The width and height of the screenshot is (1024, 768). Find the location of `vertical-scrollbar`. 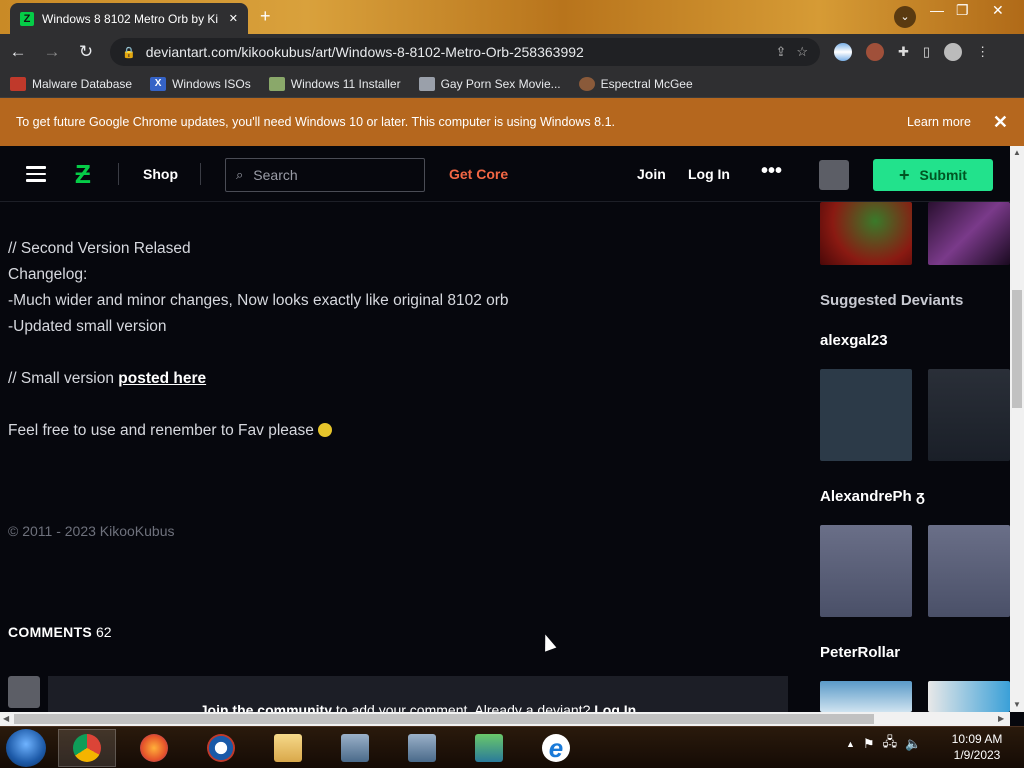

vertical-scrollbar is located at coordinates (1017, 429).